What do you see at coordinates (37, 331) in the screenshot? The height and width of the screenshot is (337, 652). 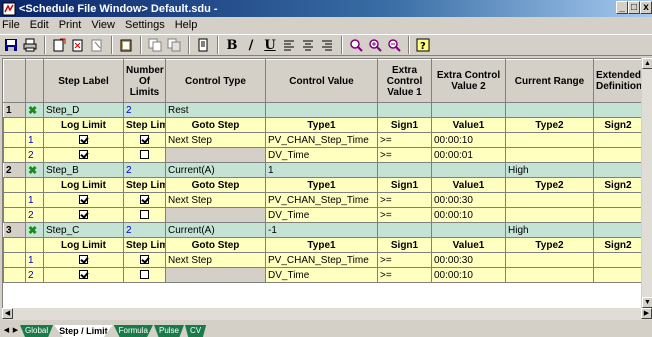 I see `tab-global: Global` at bounding box center [37, 331].